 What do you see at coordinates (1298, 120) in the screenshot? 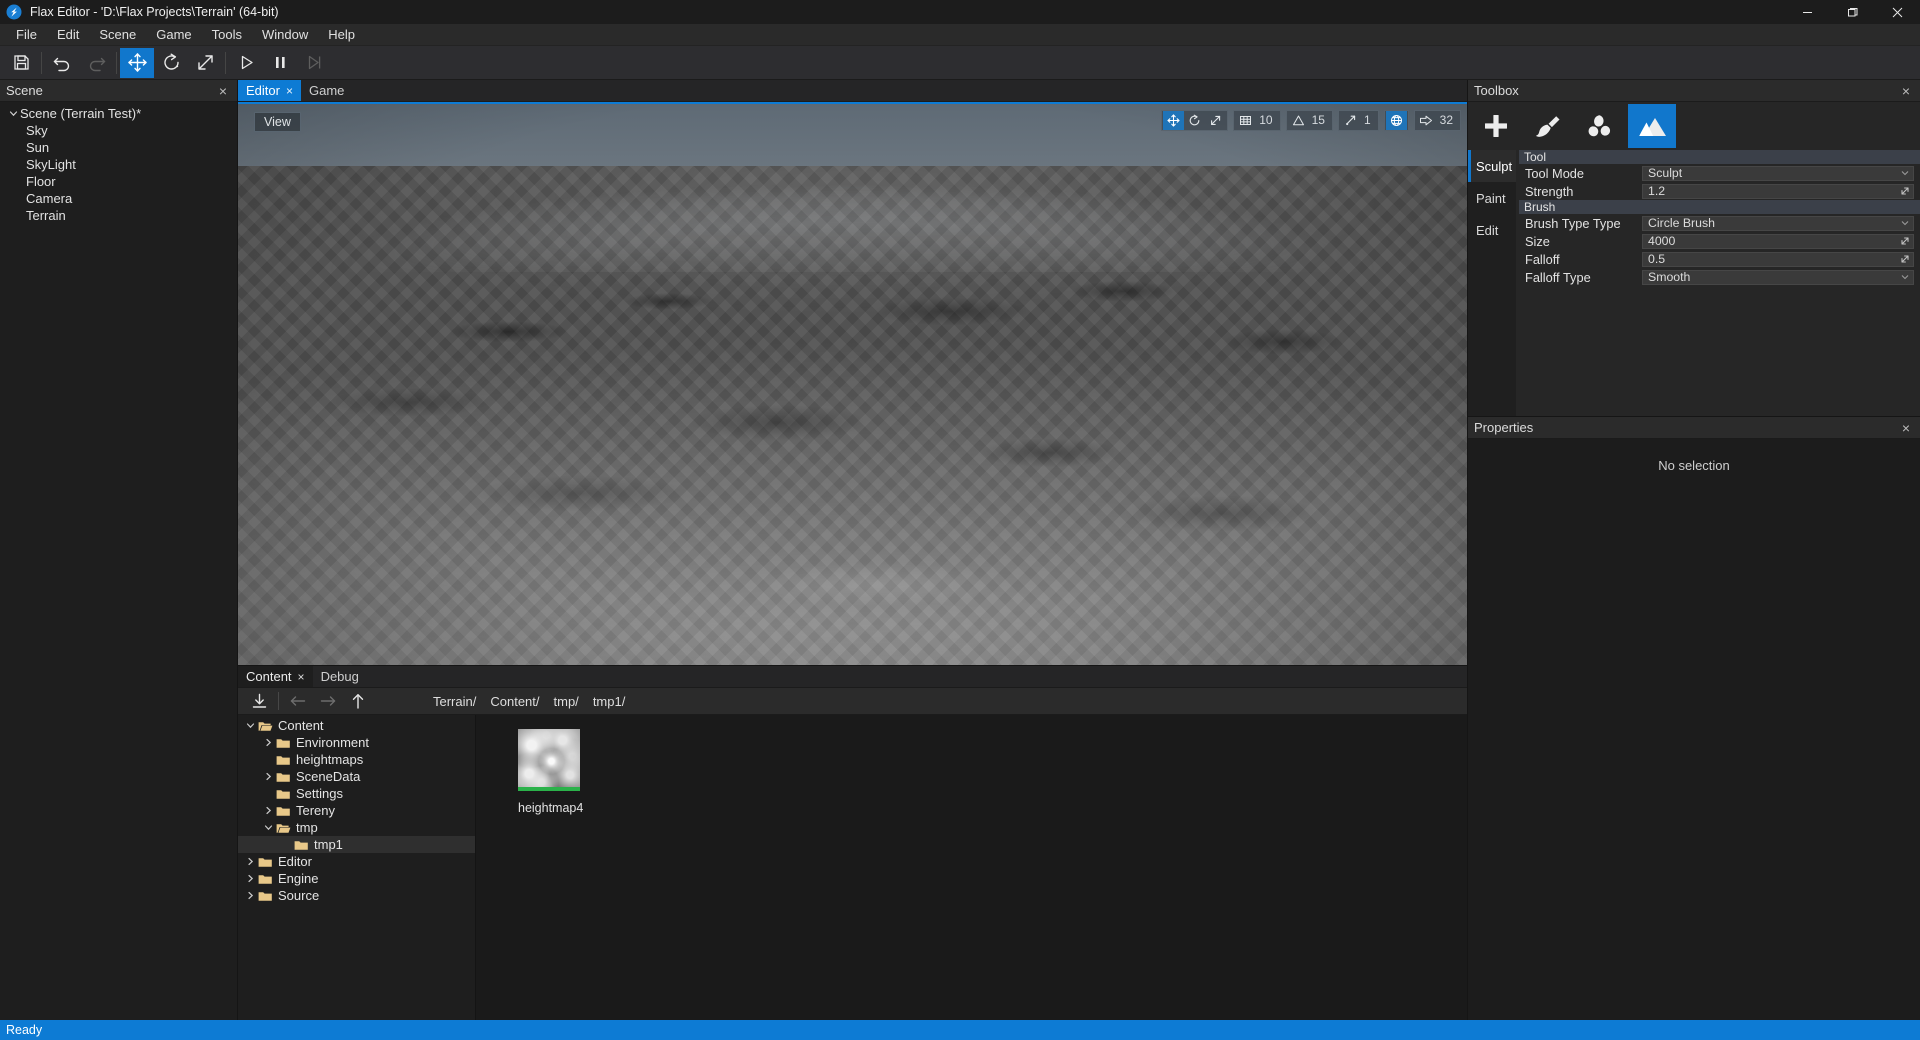
I see `angle-snap-icon` at bounding box center [1298, 120].